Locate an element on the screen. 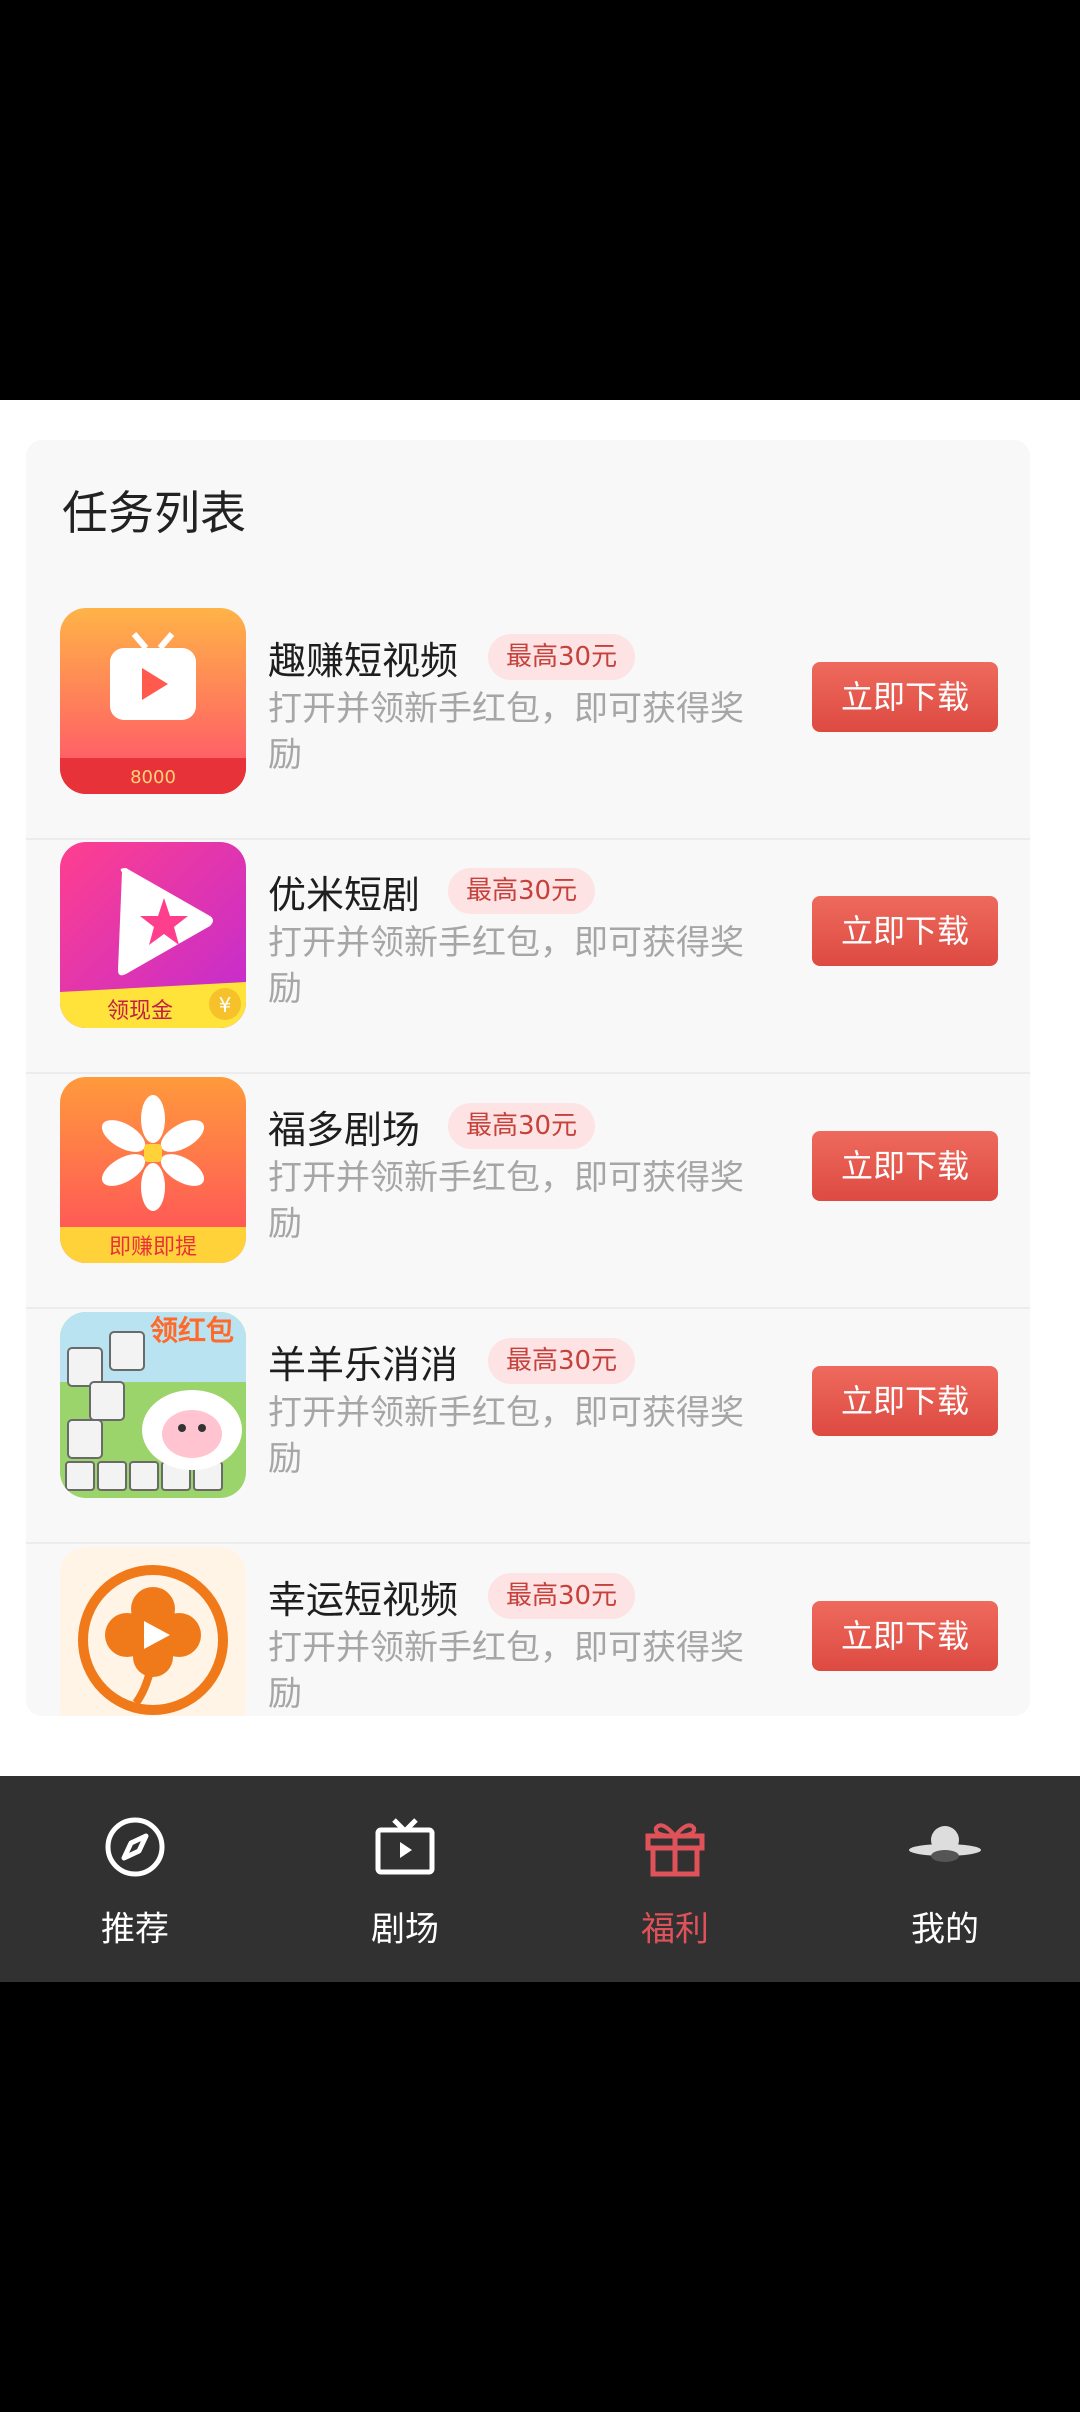 The height and width of the screenshot is (2412, 1080). card-title: 任务列表 is located at coordinates (154, 513).